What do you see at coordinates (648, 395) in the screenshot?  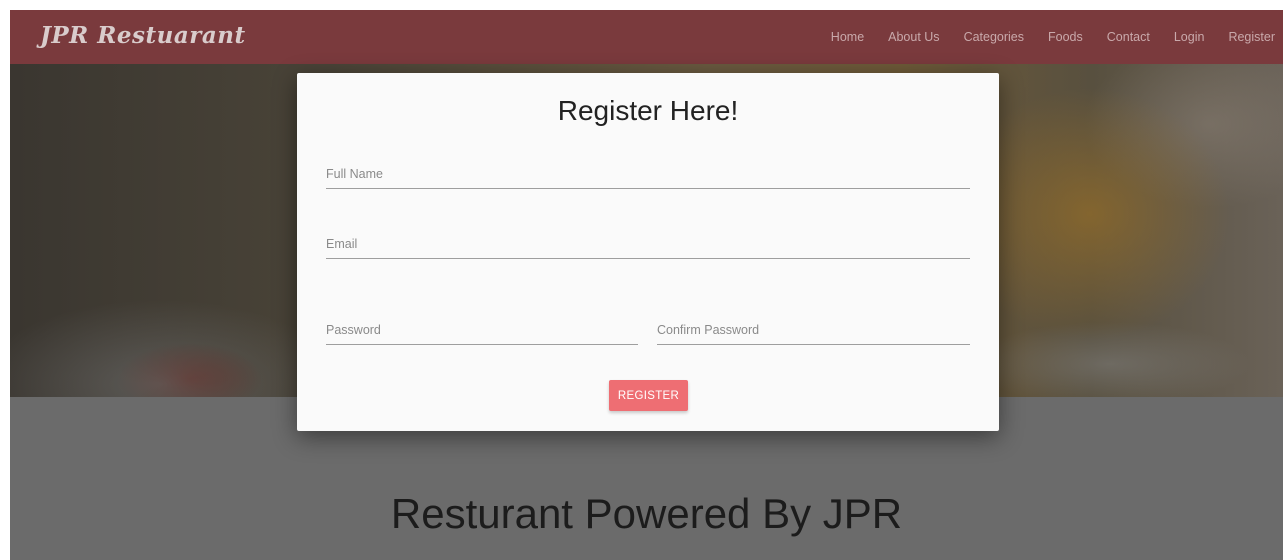 I see `register-button: REGISTER` at bounding box center [648, 395].